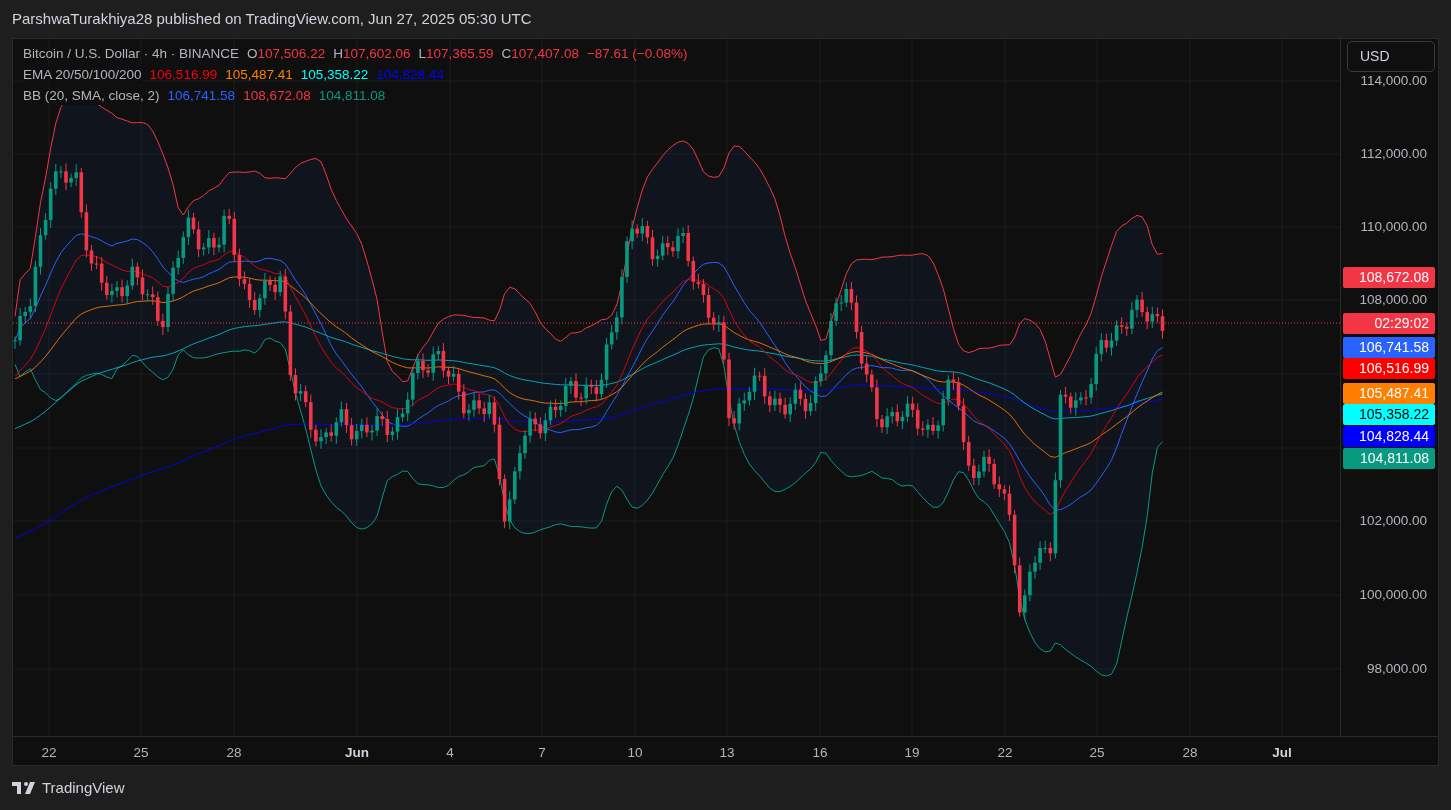  Describe the element at coordinates (24, 788) in the screenshot. I see `logo-icon` at that location.